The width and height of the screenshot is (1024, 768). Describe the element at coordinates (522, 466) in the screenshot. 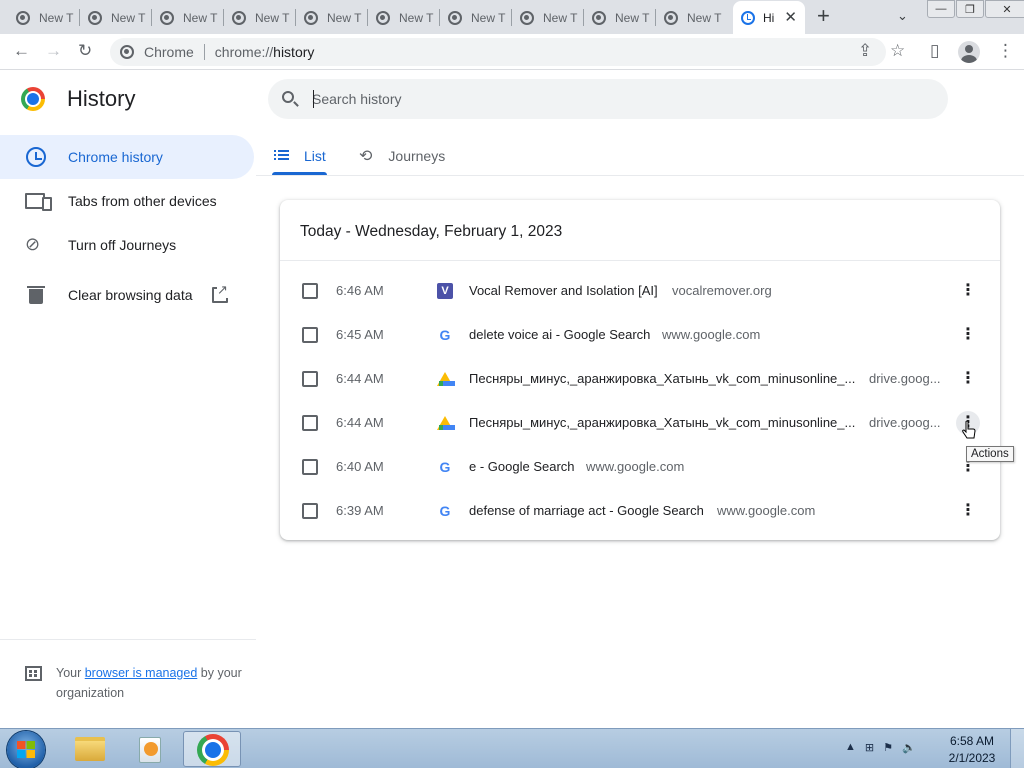

I see `history-link: e - Google Search` at that location.